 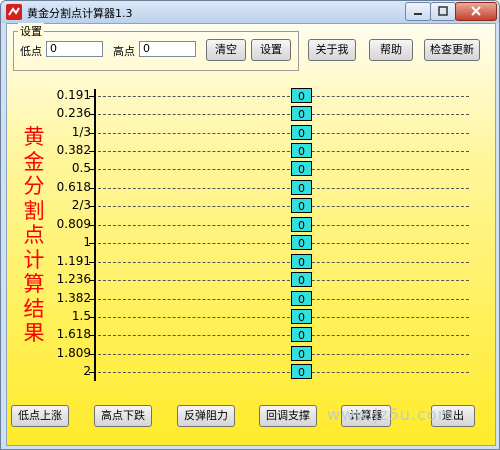 What do you see at coordinates (81, 205) in the screenshot?
I see `ratio-label: 2/3` at bounding box center [81, 205].